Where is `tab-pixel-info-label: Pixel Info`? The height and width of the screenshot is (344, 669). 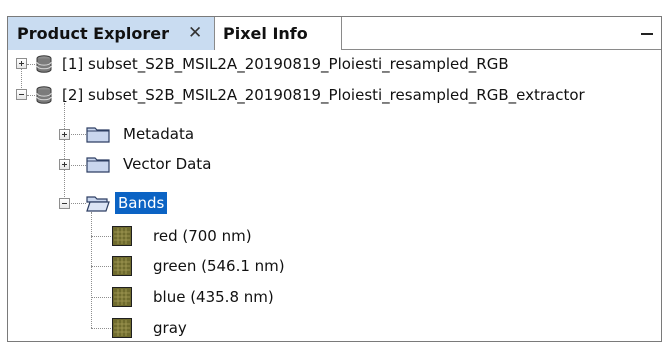
tab-pixel-info-label: Pixel Info is located at coordinates (265, 33).